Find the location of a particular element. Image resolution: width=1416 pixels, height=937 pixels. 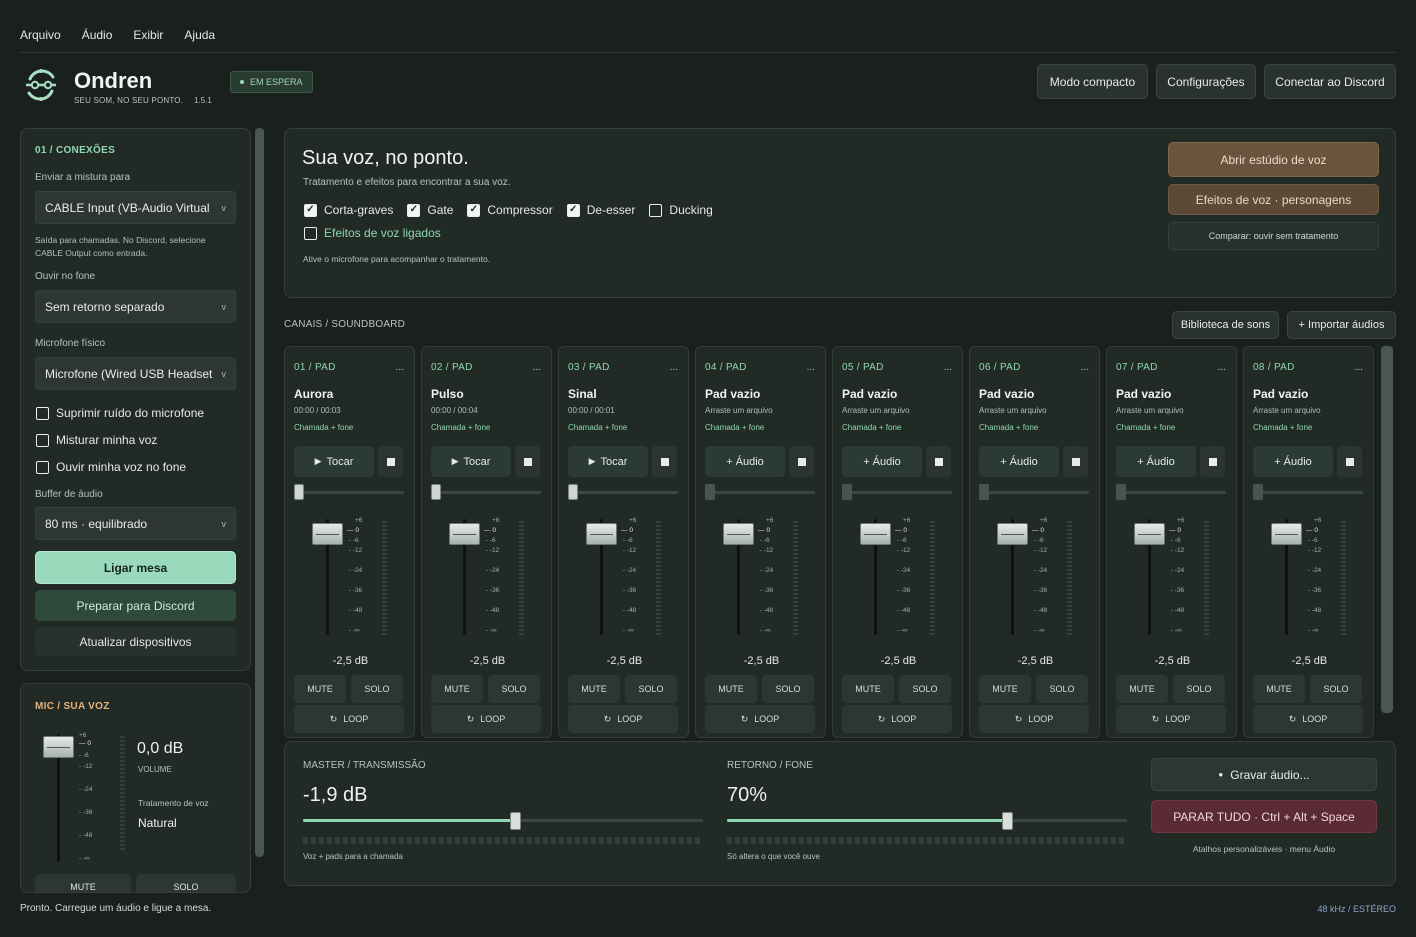

menu-audio: Áudio is located at coordinates (97, 35).